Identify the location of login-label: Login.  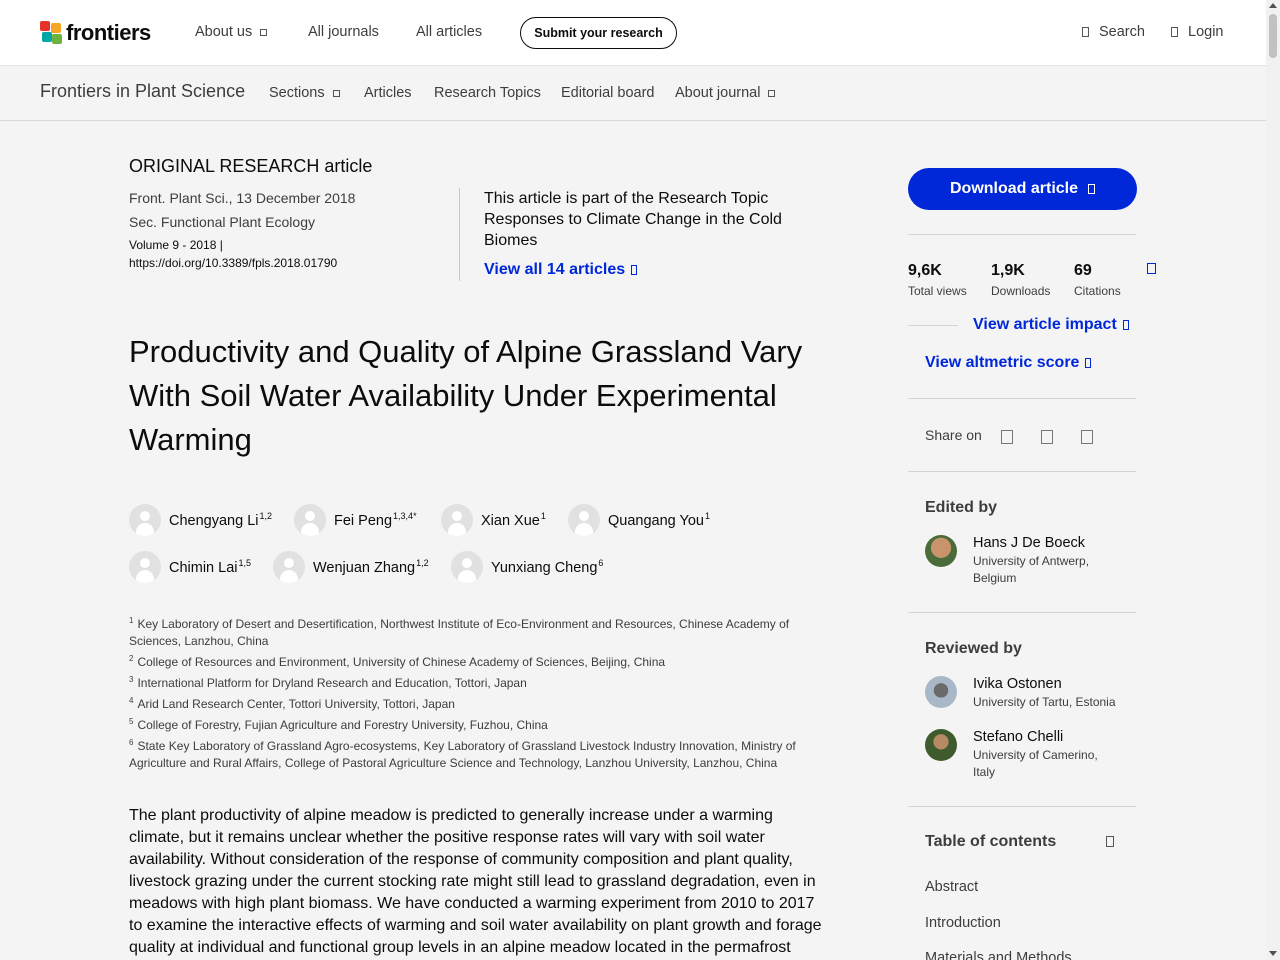
(1206, 32).